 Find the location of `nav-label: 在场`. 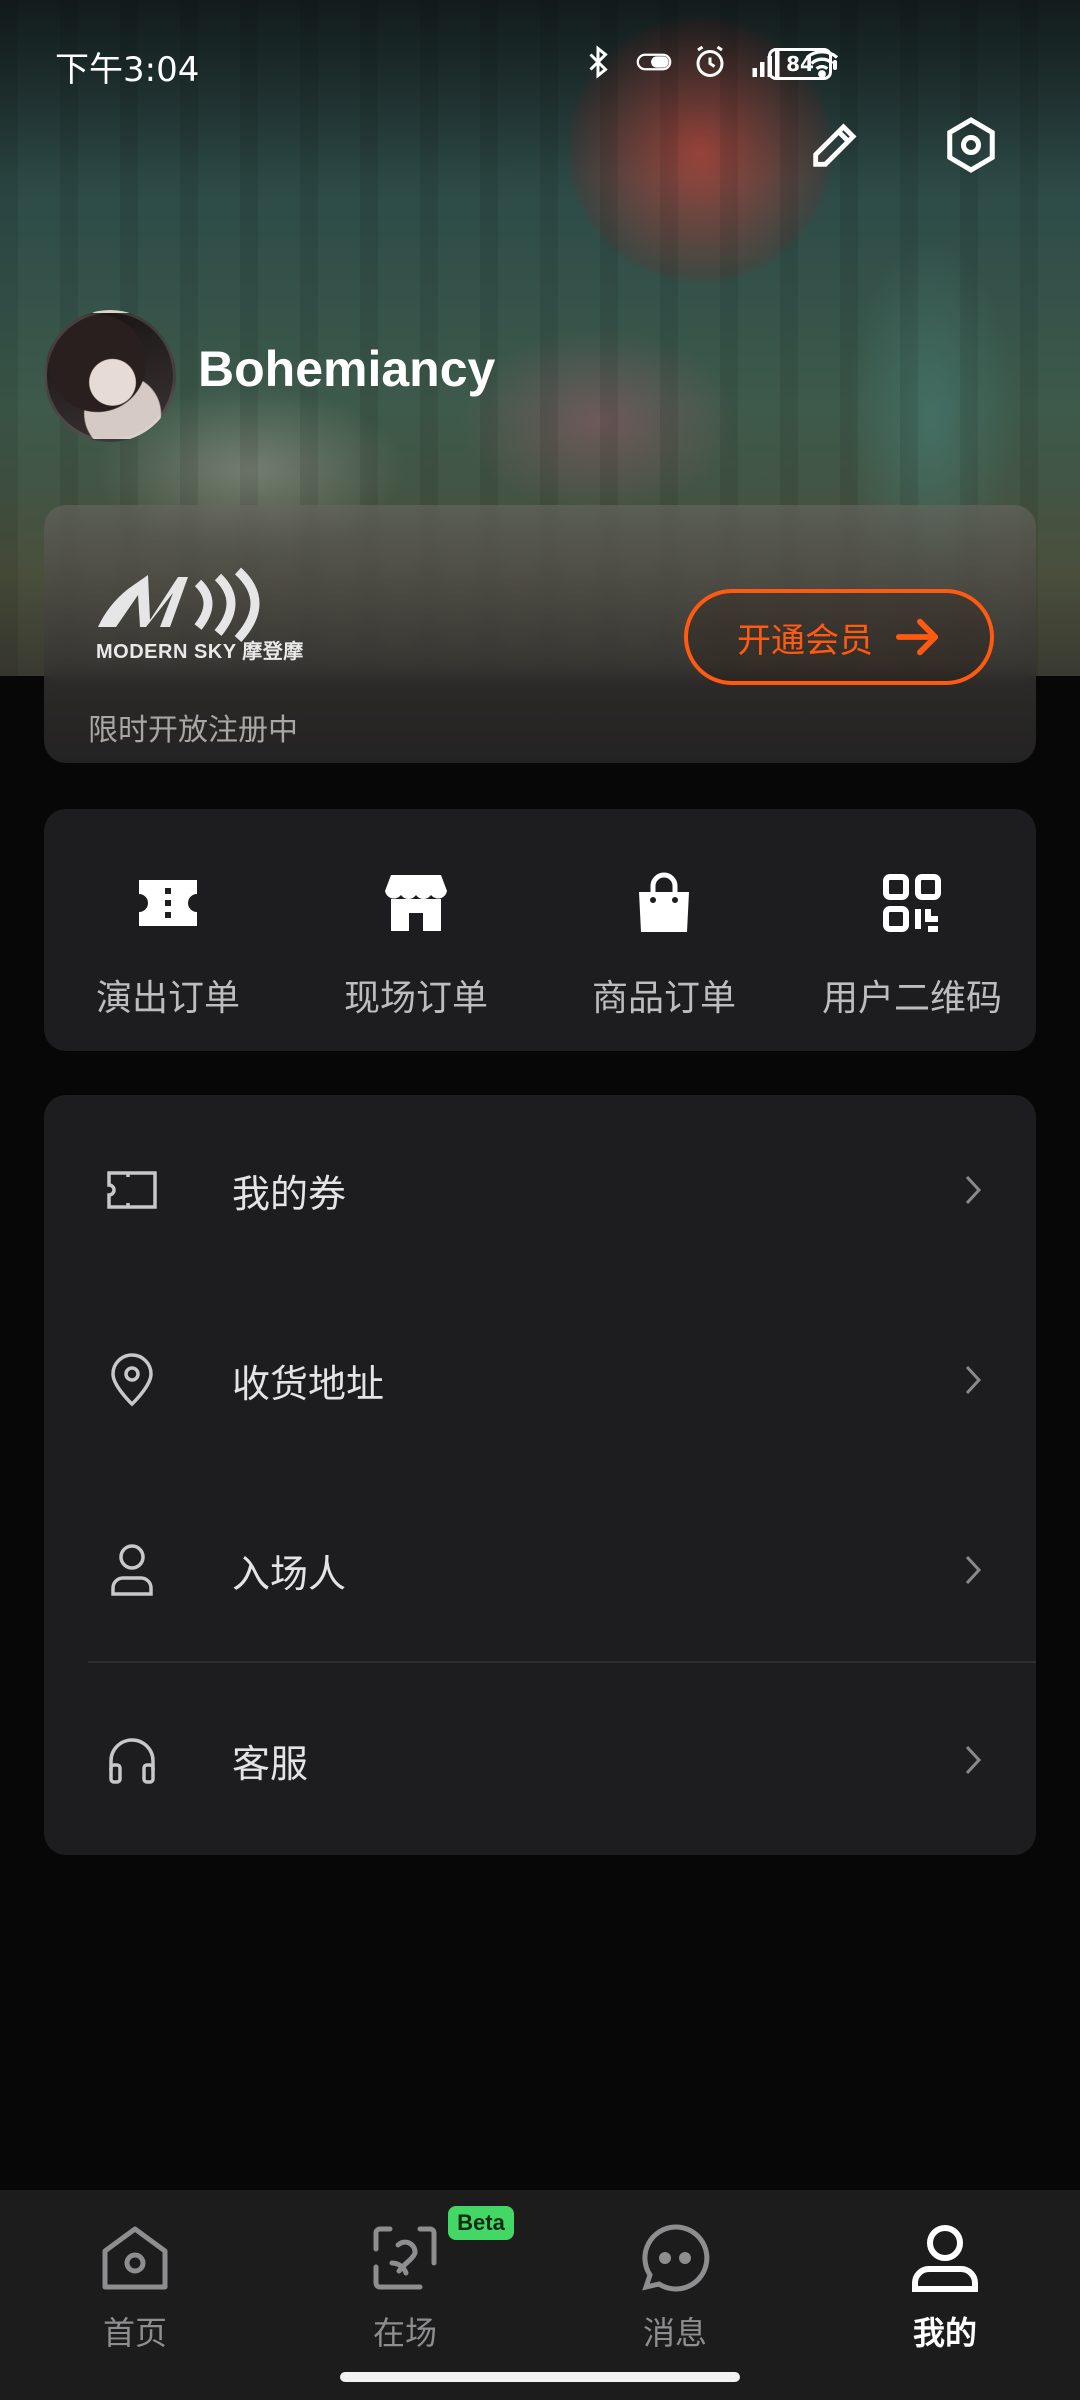

nav-label: 在场 is located at coordinates (404, 2333).